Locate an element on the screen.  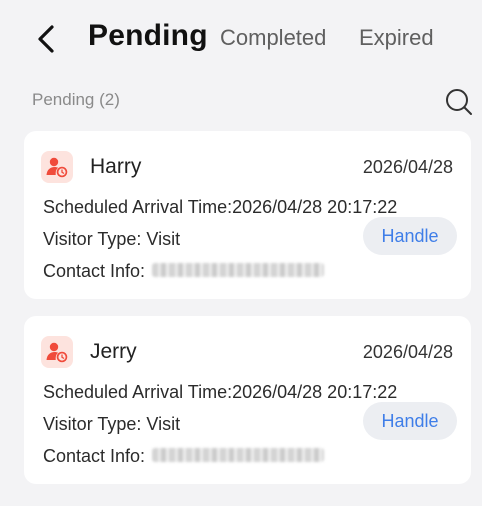
pending-count-label: Pending (2) is located at coordinates (76, 99).